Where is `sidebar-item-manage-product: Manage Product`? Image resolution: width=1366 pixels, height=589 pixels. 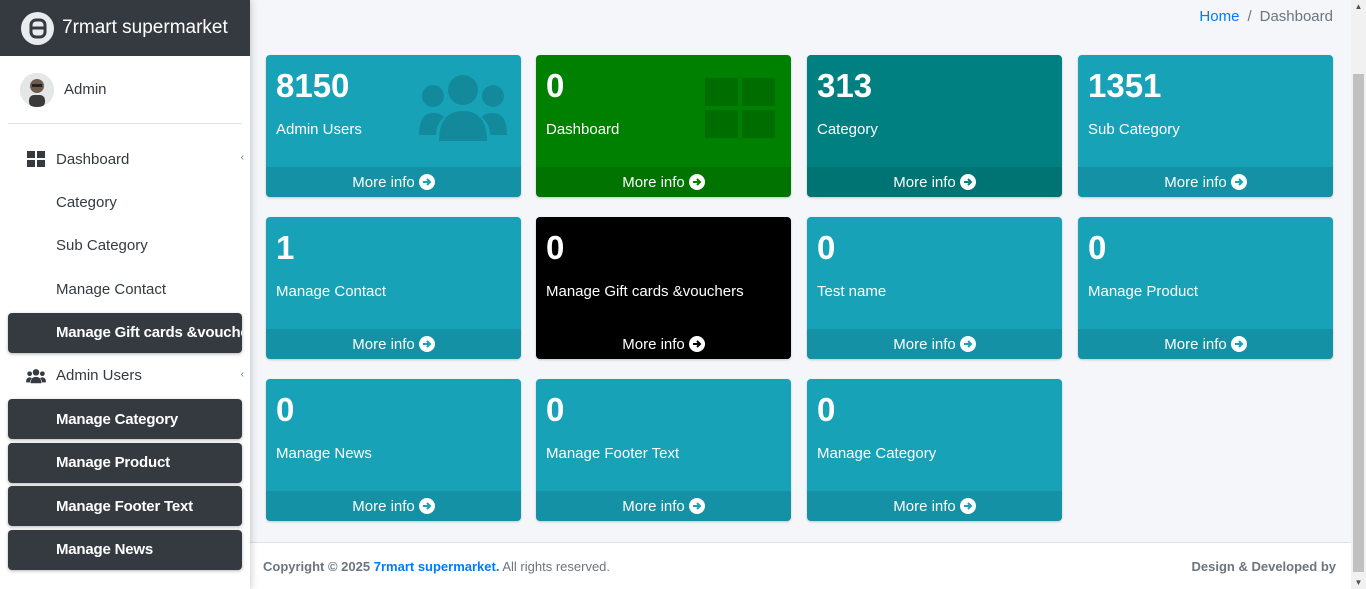 sidebar-item-manage-product: Manage Product is located at coordinates (125, 462).